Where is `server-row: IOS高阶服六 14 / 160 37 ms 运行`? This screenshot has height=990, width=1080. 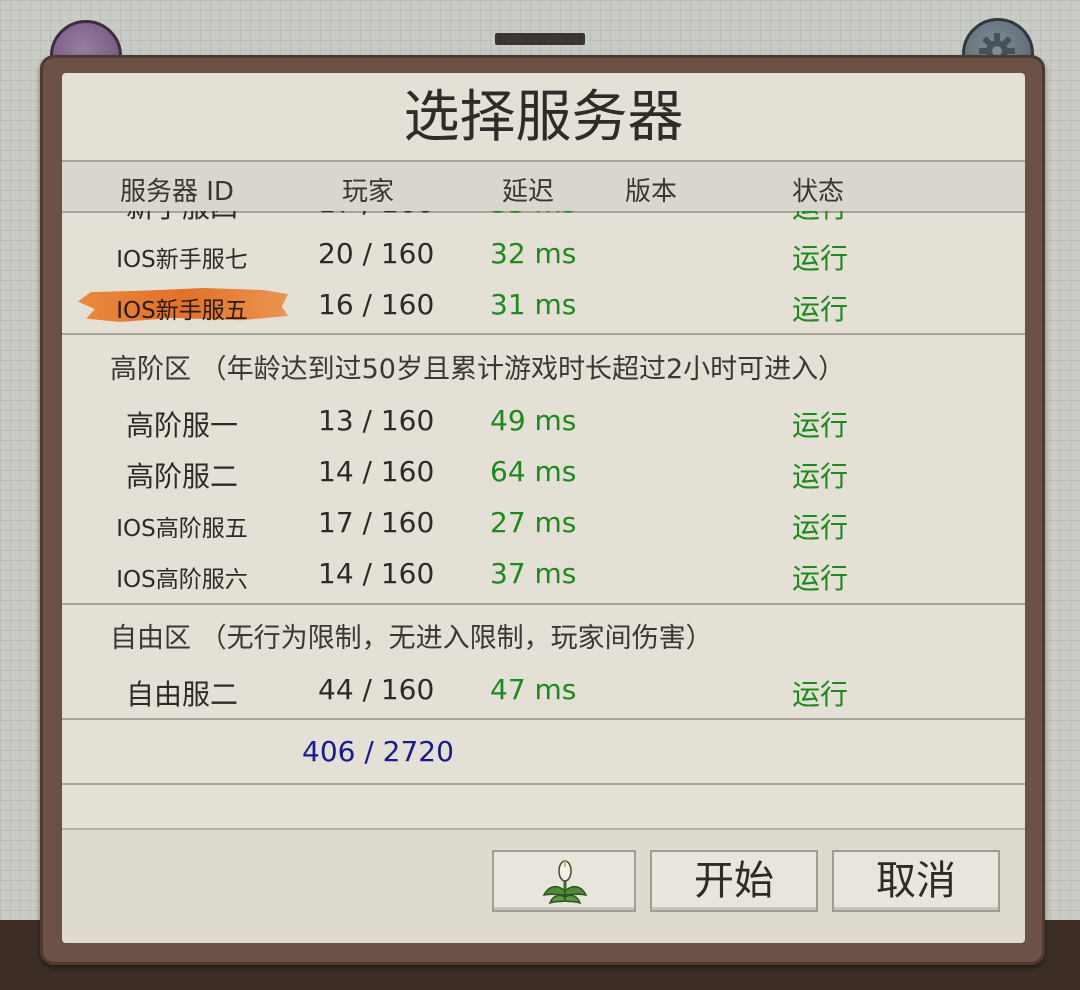
server-row: IOS高阶服六 14 / 160 37 ms 运行 is located at coordinates (543, 574).